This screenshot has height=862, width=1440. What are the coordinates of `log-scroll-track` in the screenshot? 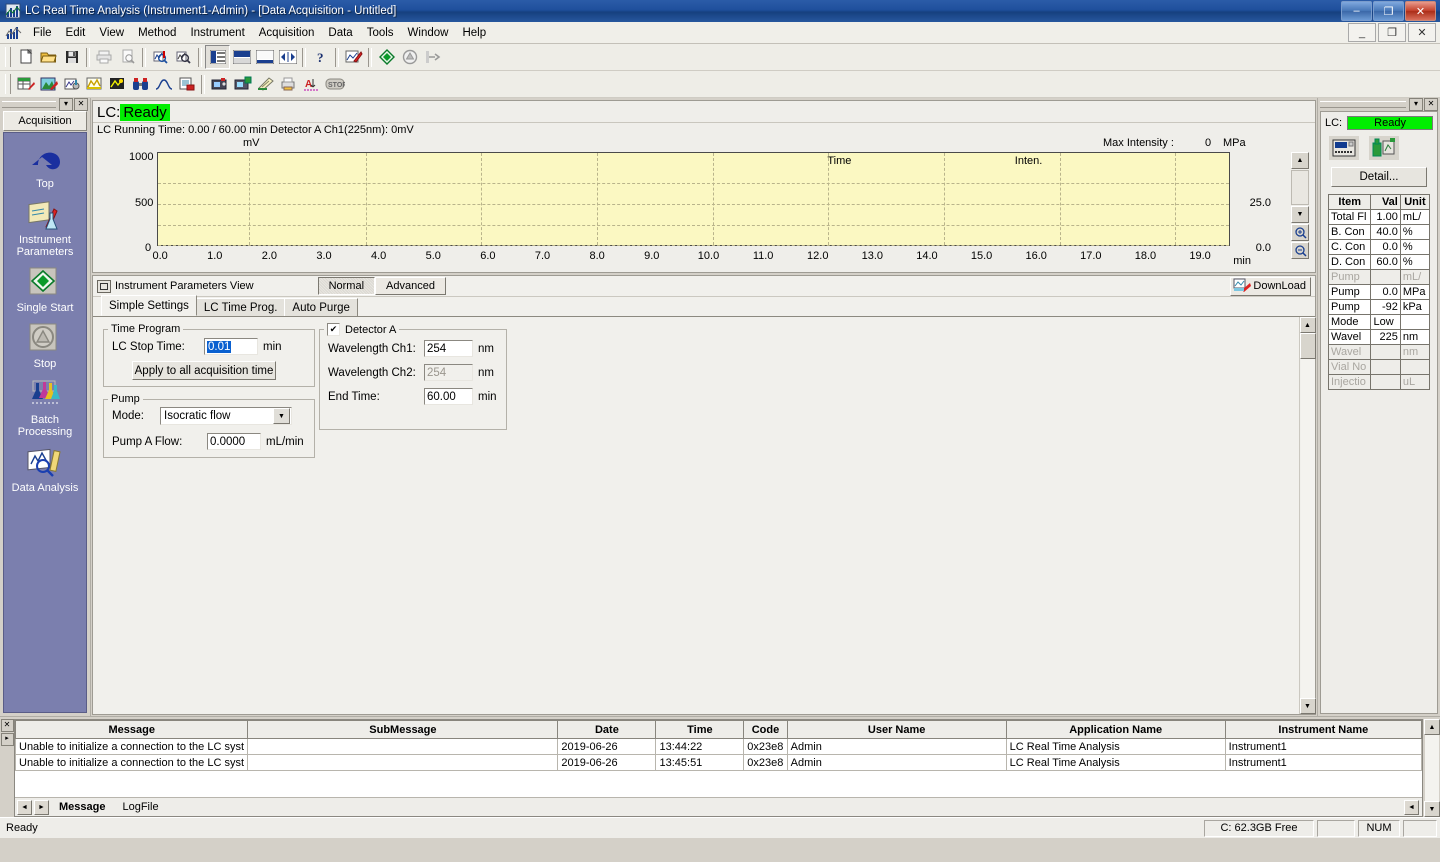 It's located at (1432, 768).